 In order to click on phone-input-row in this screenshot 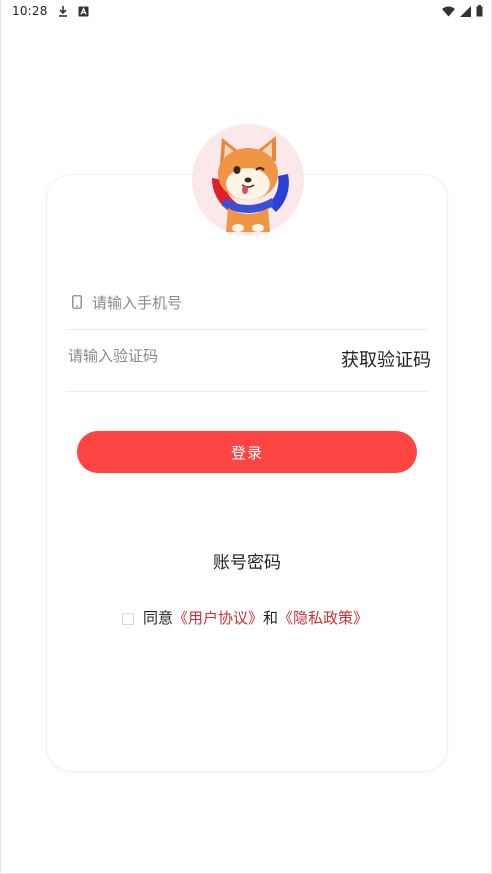, I will do `click(247, 306)`.